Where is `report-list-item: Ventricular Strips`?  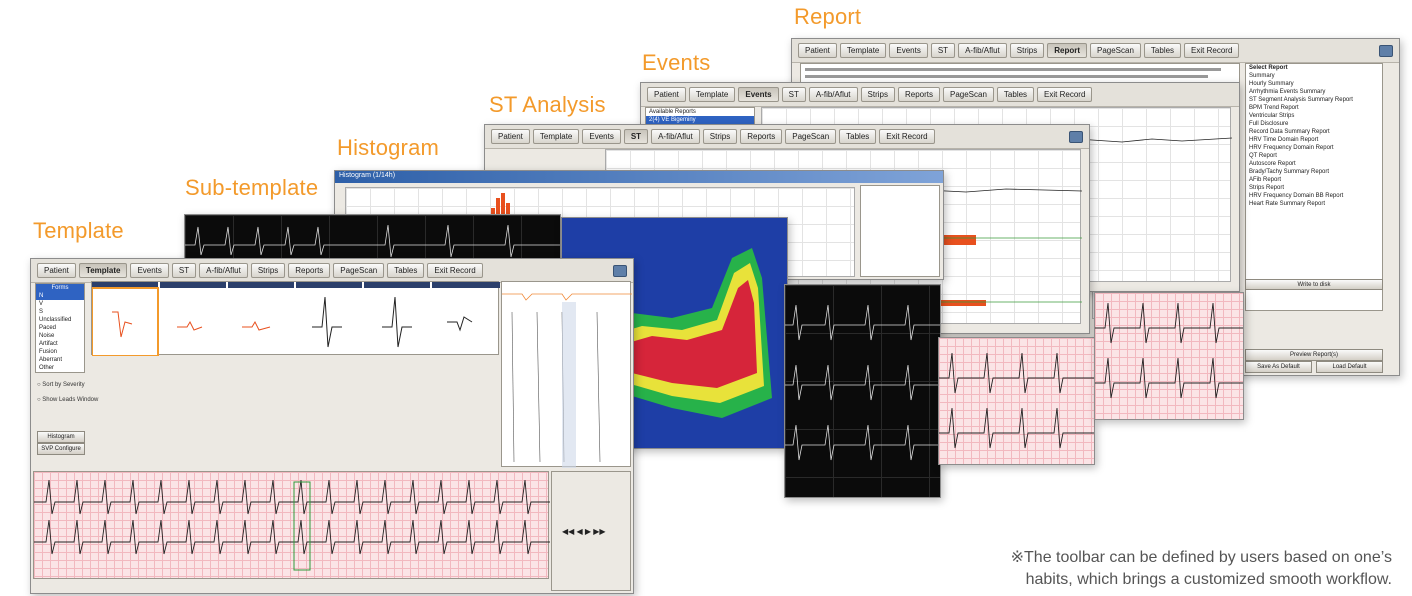 report-list-item: Ventricular Strips is located at coordinates (1314, 116).